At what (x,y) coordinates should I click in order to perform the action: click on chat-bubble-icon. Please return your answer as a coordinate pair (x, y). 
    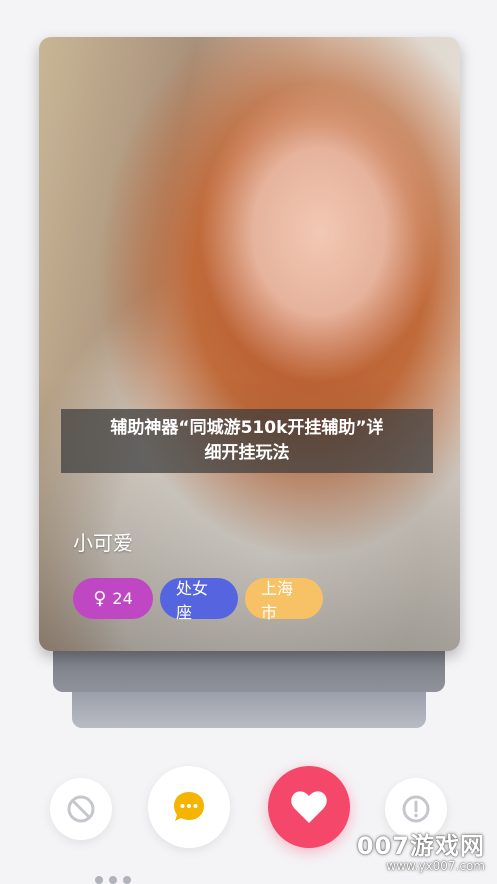
    Looking at the image, I should click on (189, 806).